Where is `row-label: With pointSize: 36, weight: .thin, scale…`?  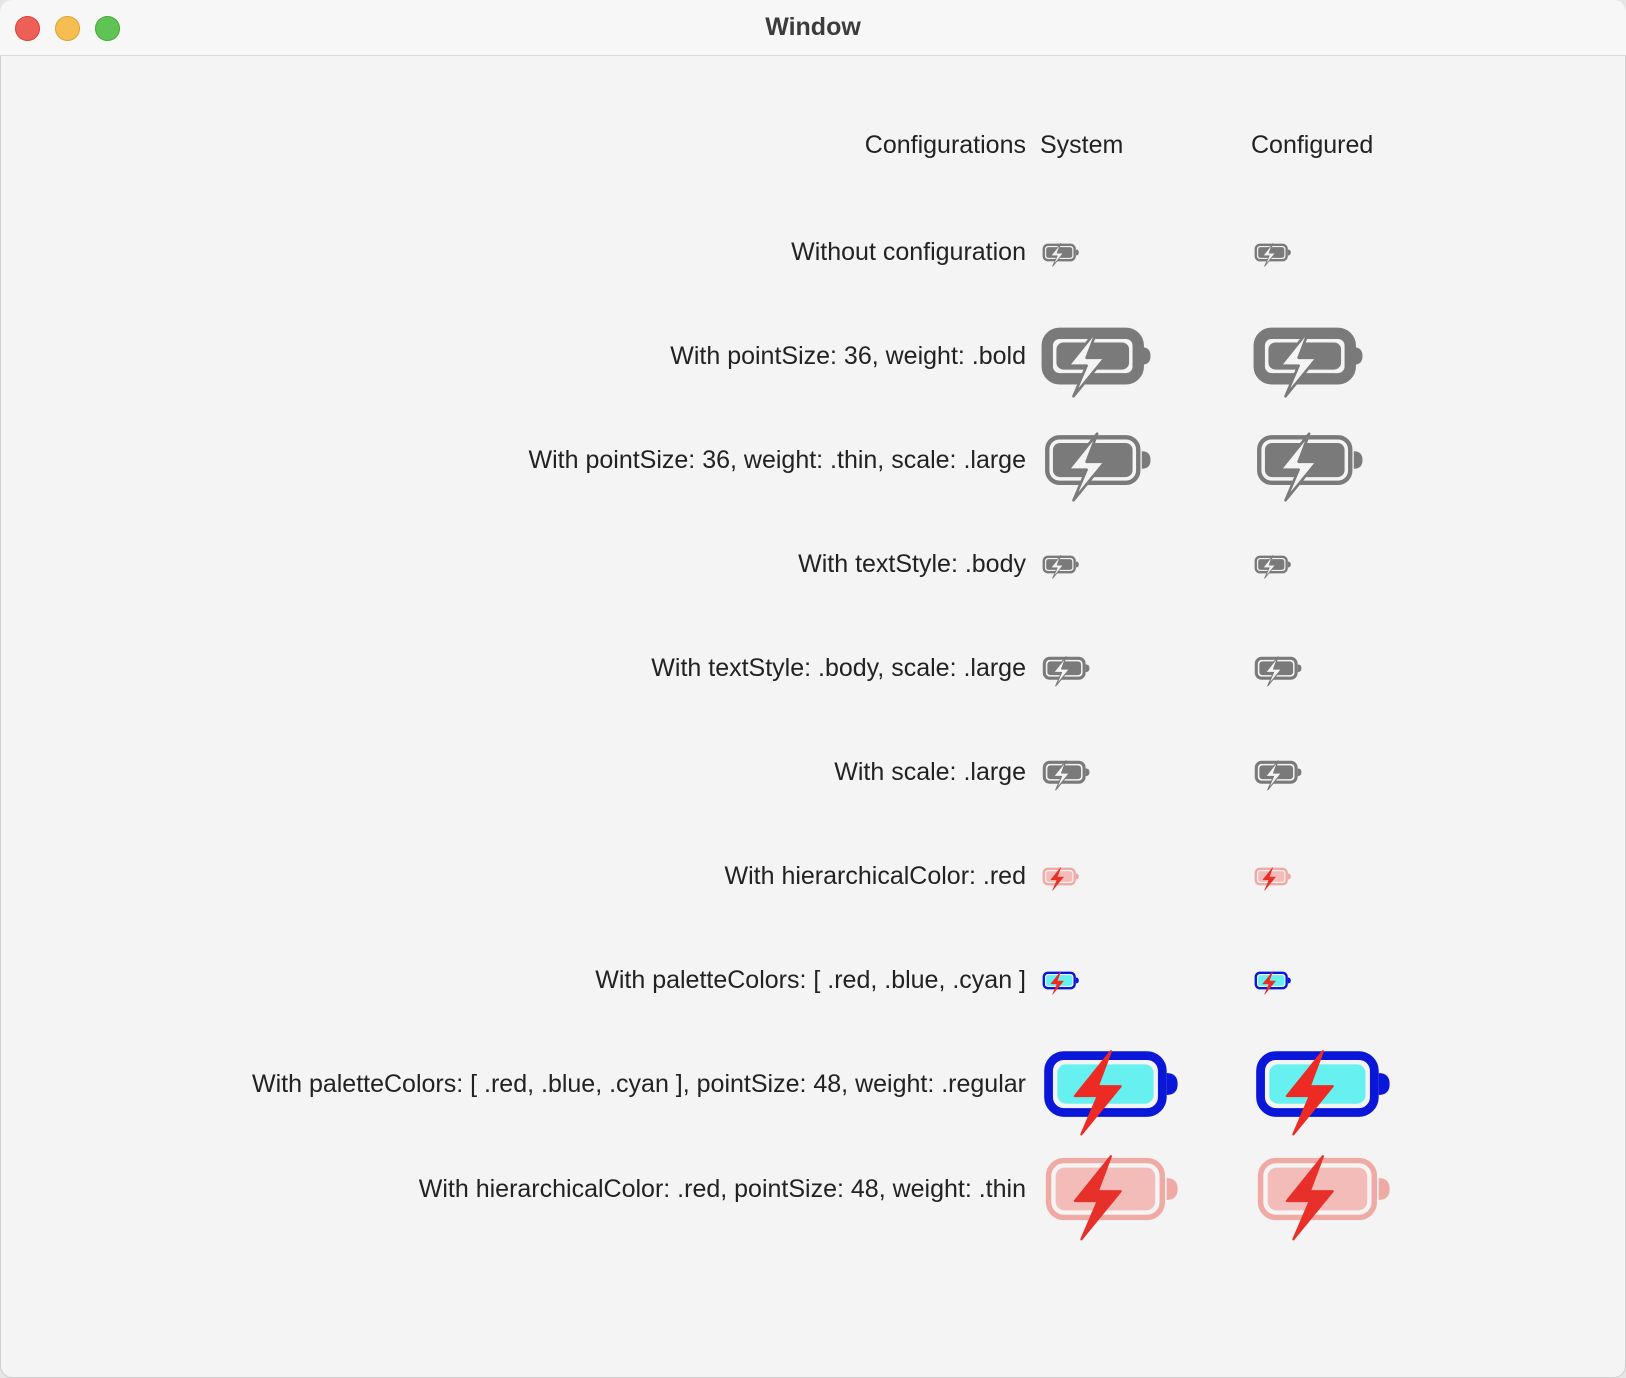 row-label: With pointSize: 36, weight: .thin, scale… is located at coordinates (777, 460).